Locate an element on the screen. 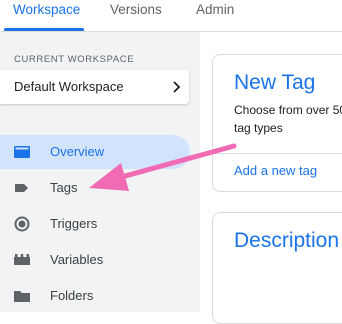 Image resolution: width=342 pixels, height=324 pixels. sidebar-item-triggers: Triggers is located at coordinates (95, 224).